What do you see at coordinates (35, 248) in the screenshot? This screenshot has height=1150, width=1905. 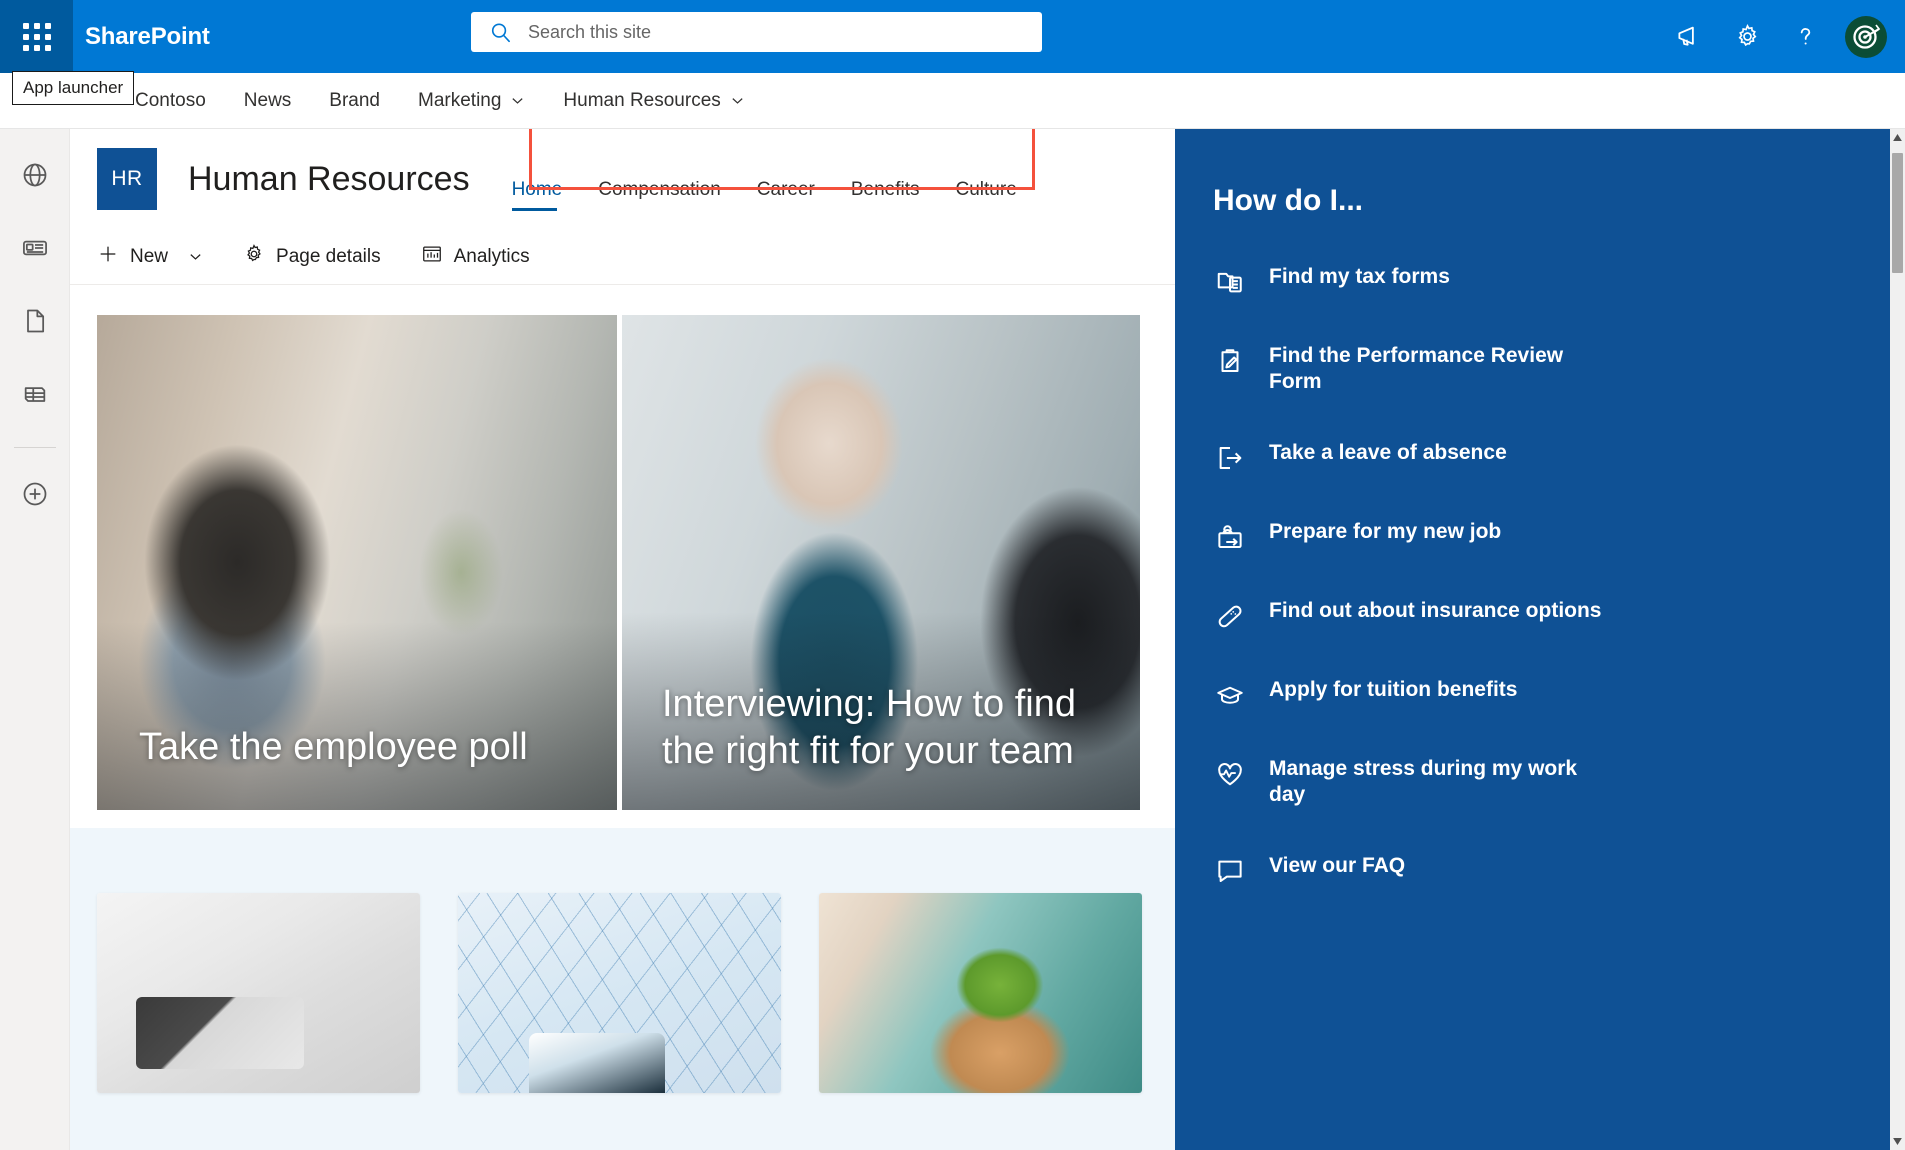 I see `news-icon` at bounding box center [35, 248].